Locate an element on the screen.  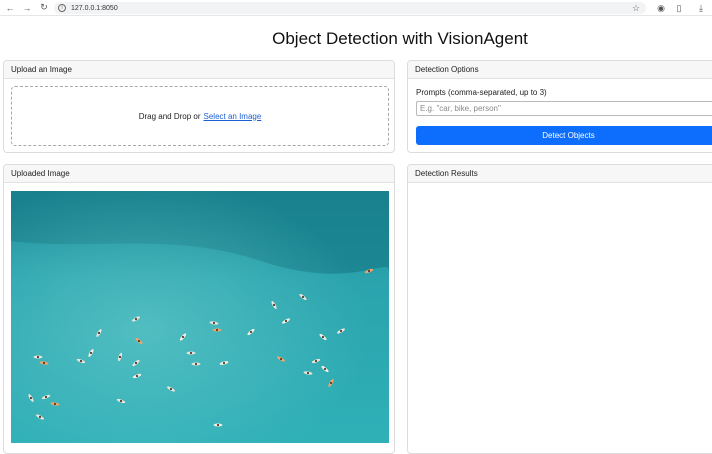
bookmark-star-icon: ☆ is located at coordinates (636, 8).